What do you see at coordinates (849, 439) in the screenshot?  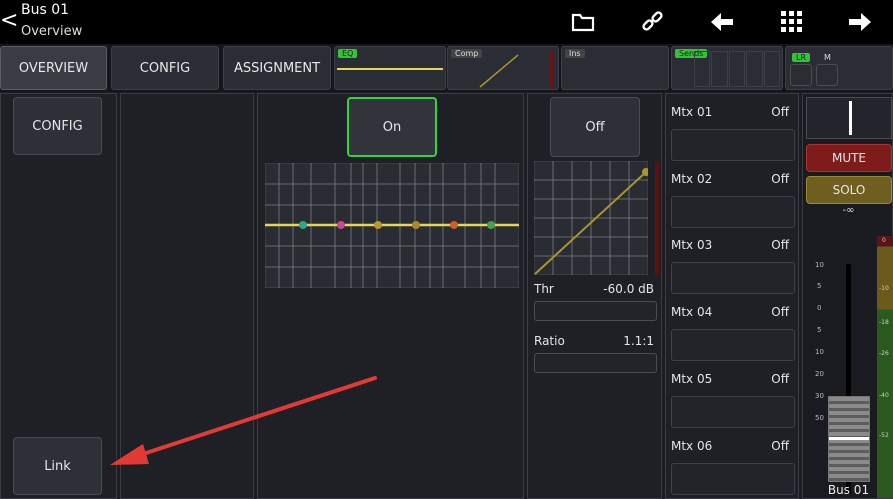 I see `fader-cap` at bounding box center [849, 439].